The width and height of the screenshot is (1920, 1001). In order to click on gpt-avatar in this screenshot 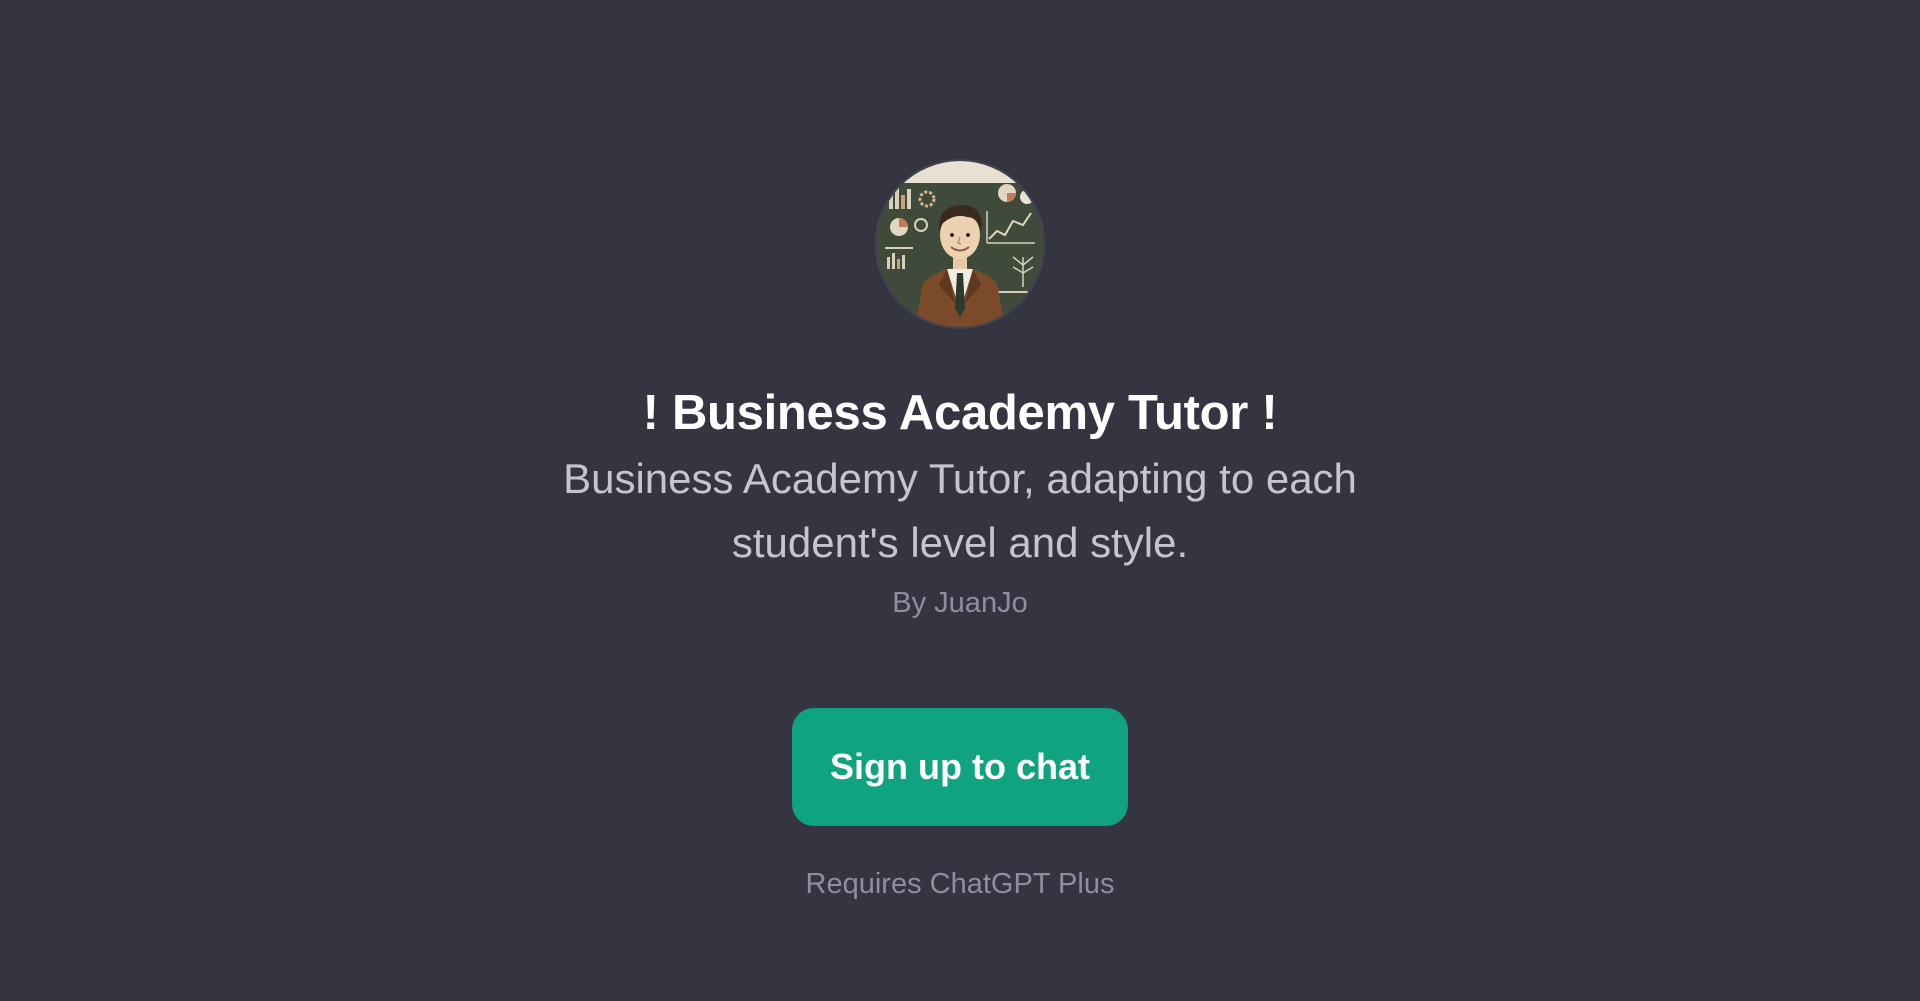, I will do `click(960, 244)`.